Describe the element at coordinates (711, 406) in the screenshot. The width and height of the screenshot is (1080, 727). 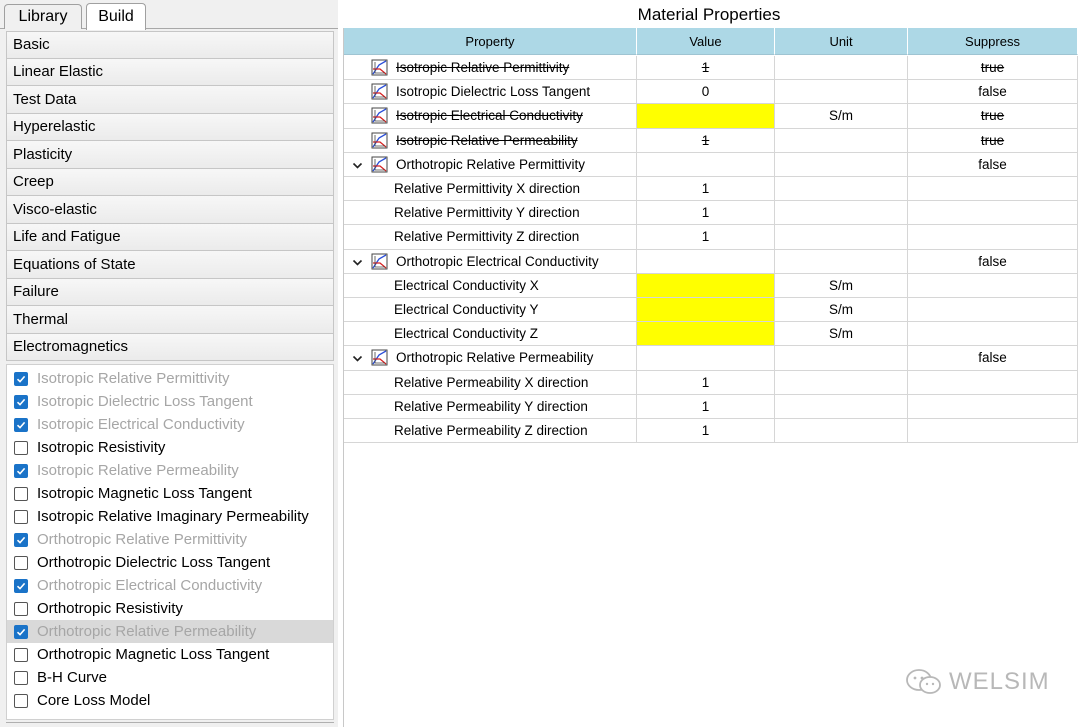
I see `property-subrow: Relative Permeability Y direction 1` at that location.